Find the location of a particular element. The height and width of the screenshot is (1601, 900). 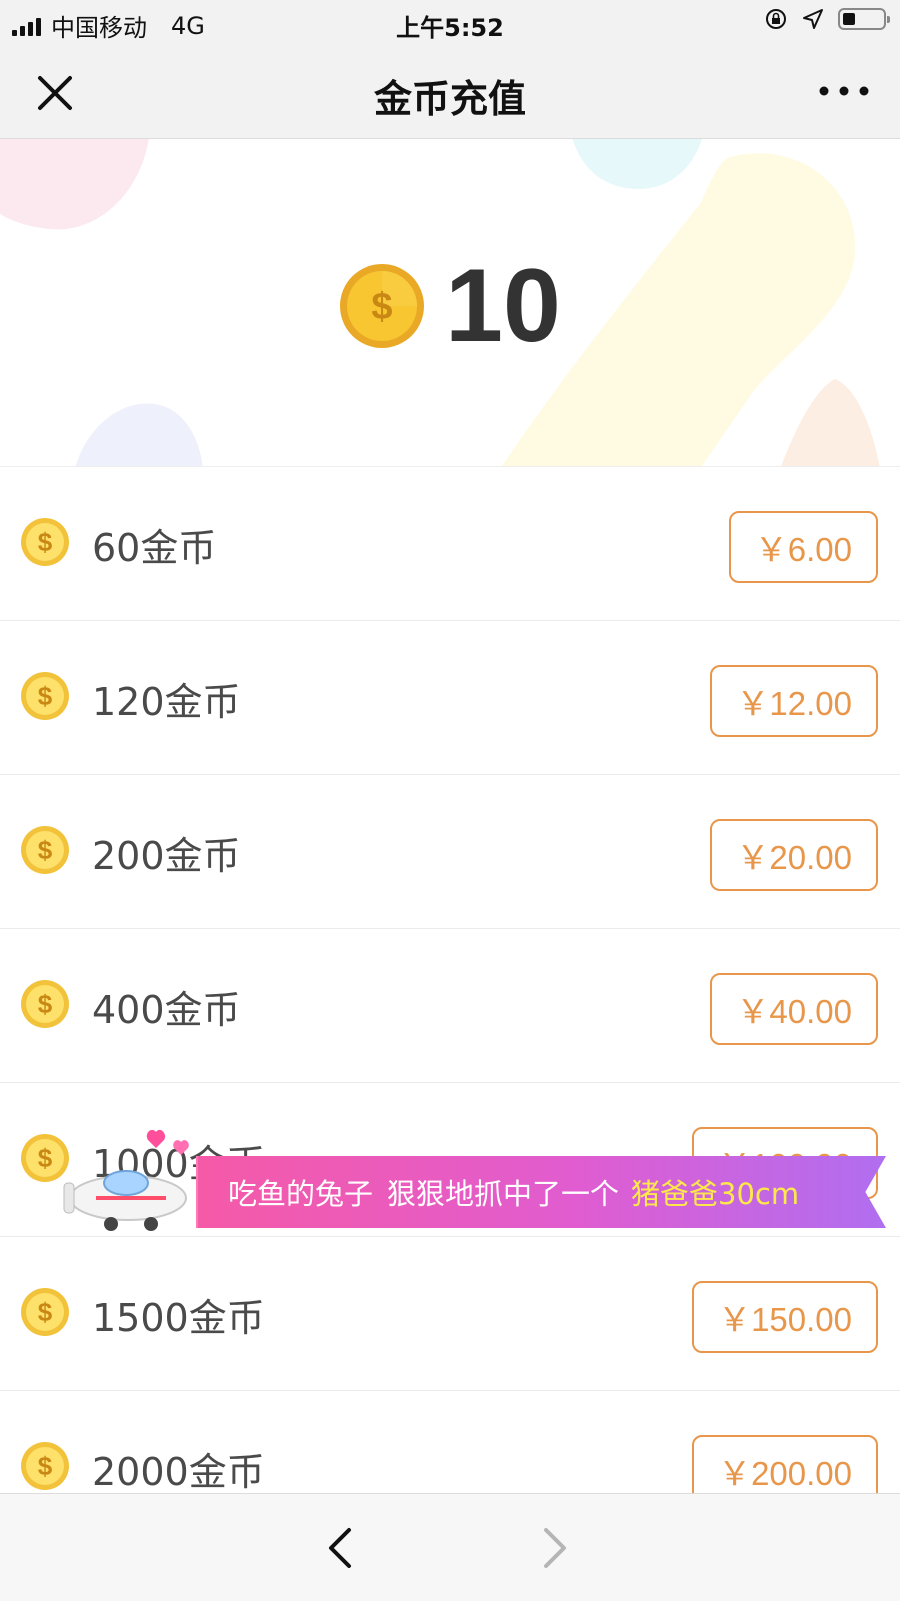

bottom-toolbar is located at coordinates (450, 1547).